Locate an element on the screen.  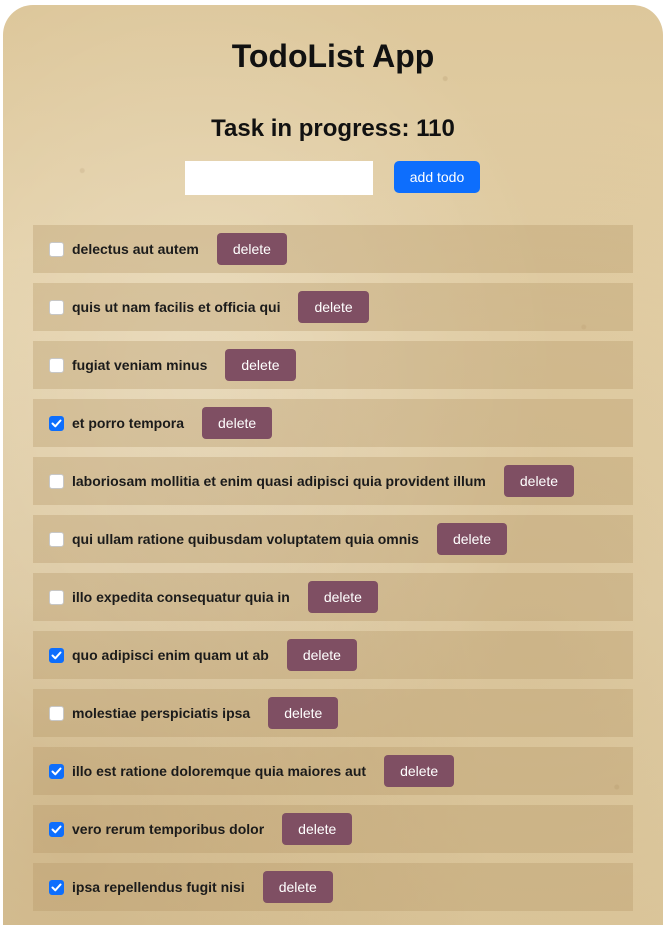
todo-title: vero rerum temporibus dolor is located at coordinates (168, 829).